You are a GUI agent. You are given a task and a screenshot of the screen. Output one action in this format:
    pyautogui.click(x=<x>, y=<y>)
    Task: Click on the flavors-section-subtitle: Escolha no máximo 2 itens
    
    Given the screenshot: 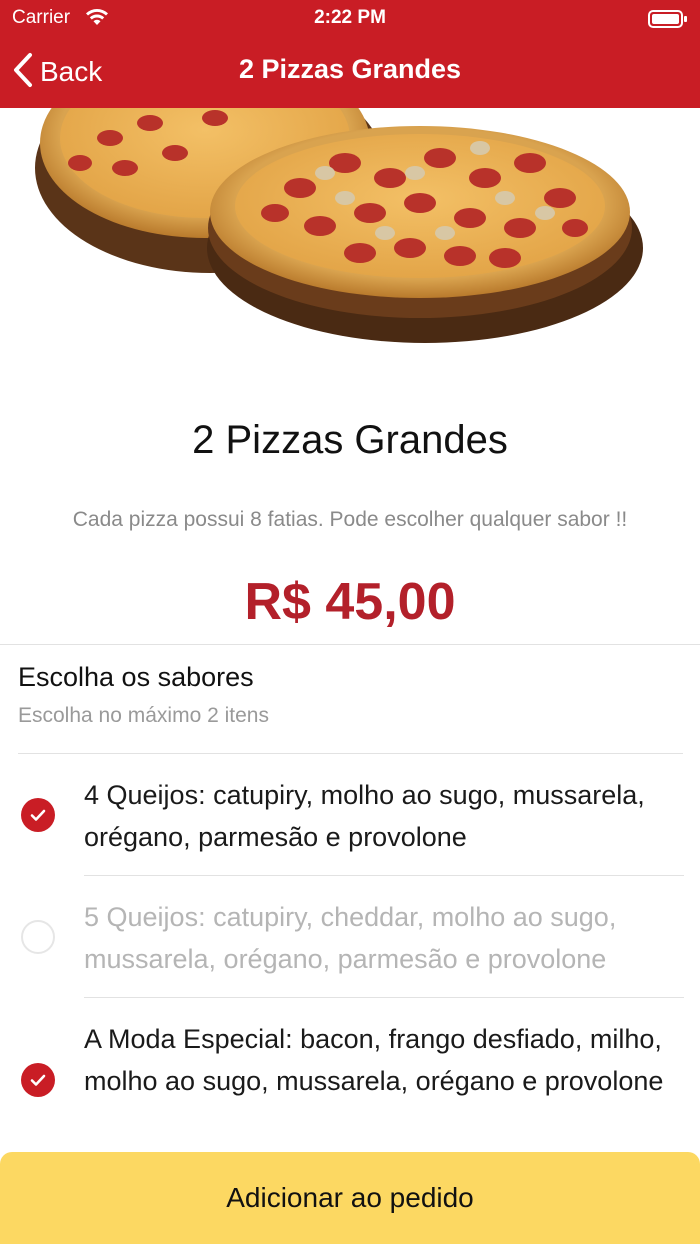 What is the action you would take?
    pyautogui.click(x=143, y=715)
    